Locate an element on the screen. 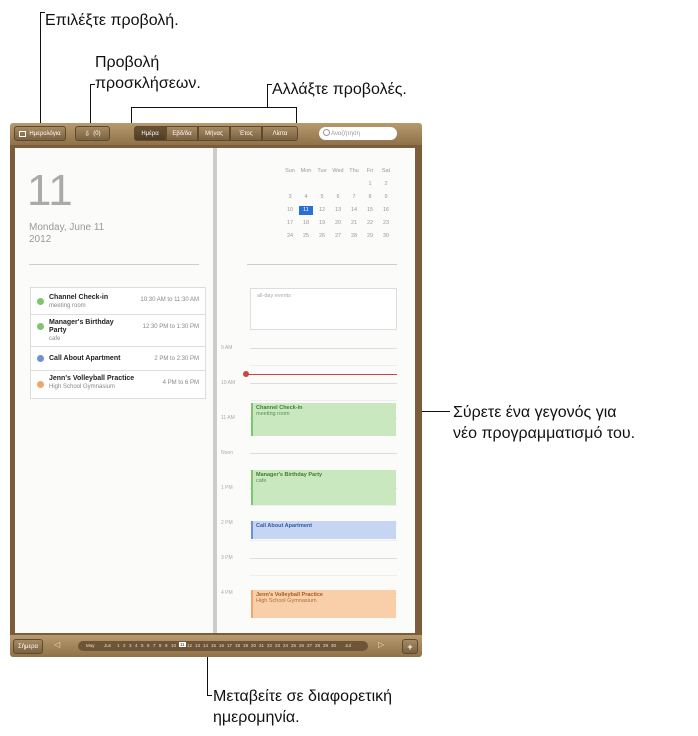 The height and width of the screenshot is (736, 698). date-scrubber-item: 20 is located at coordinates (253, 645).